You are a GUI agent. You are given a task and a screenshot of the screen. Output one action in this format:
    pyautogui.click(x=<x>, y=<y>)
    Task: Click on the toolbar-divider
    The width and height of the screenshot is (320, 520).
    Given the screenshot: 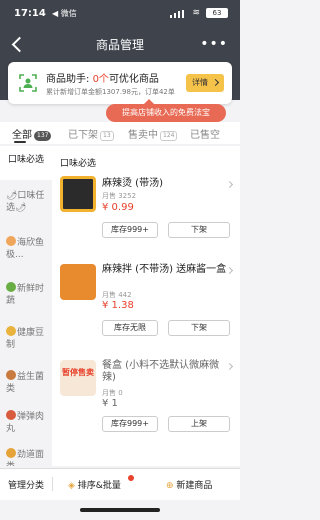 What is the action you would take?
    pyautogui.click(x=52, y=484)
    